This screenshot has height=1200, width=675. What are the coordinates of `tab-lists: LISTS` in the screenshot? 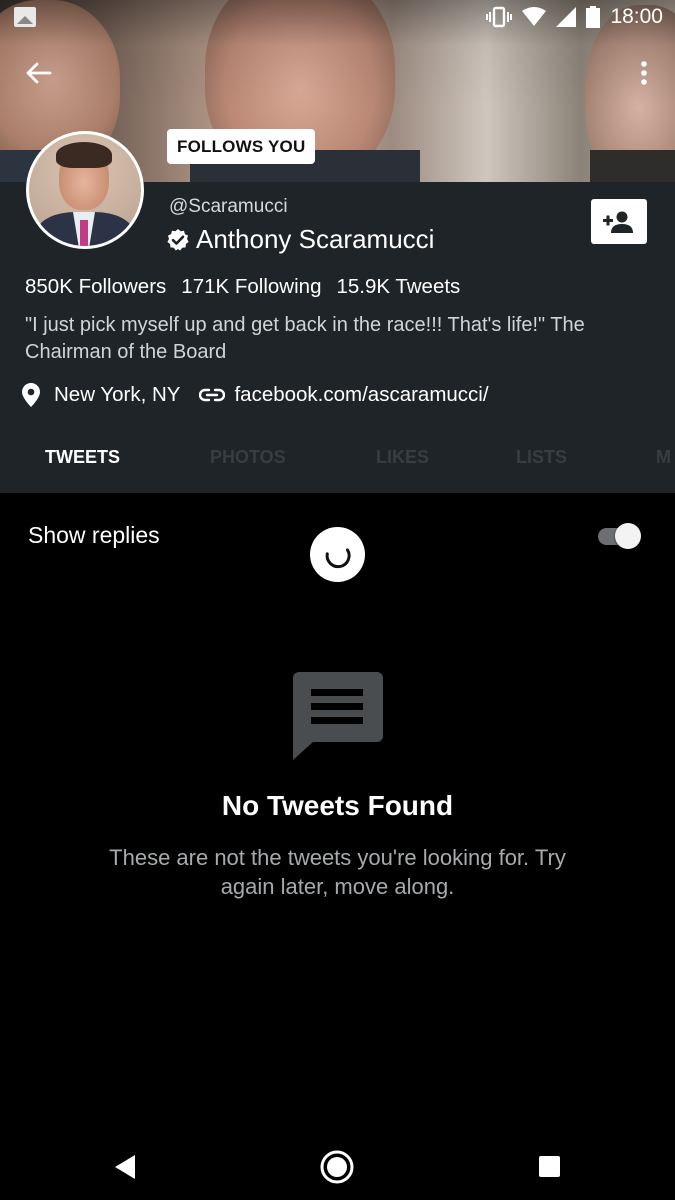 It's located at (541, 457).